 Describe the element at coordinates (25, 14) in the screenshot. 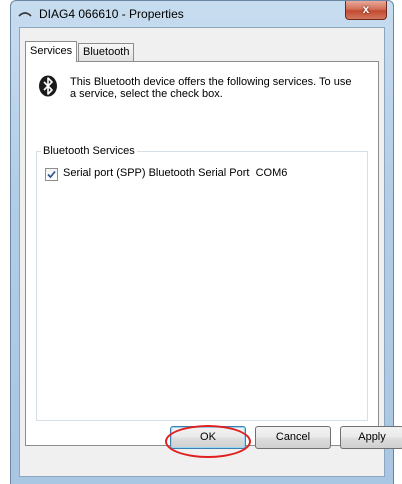

I see `bluetooth-device-icon` at that location.